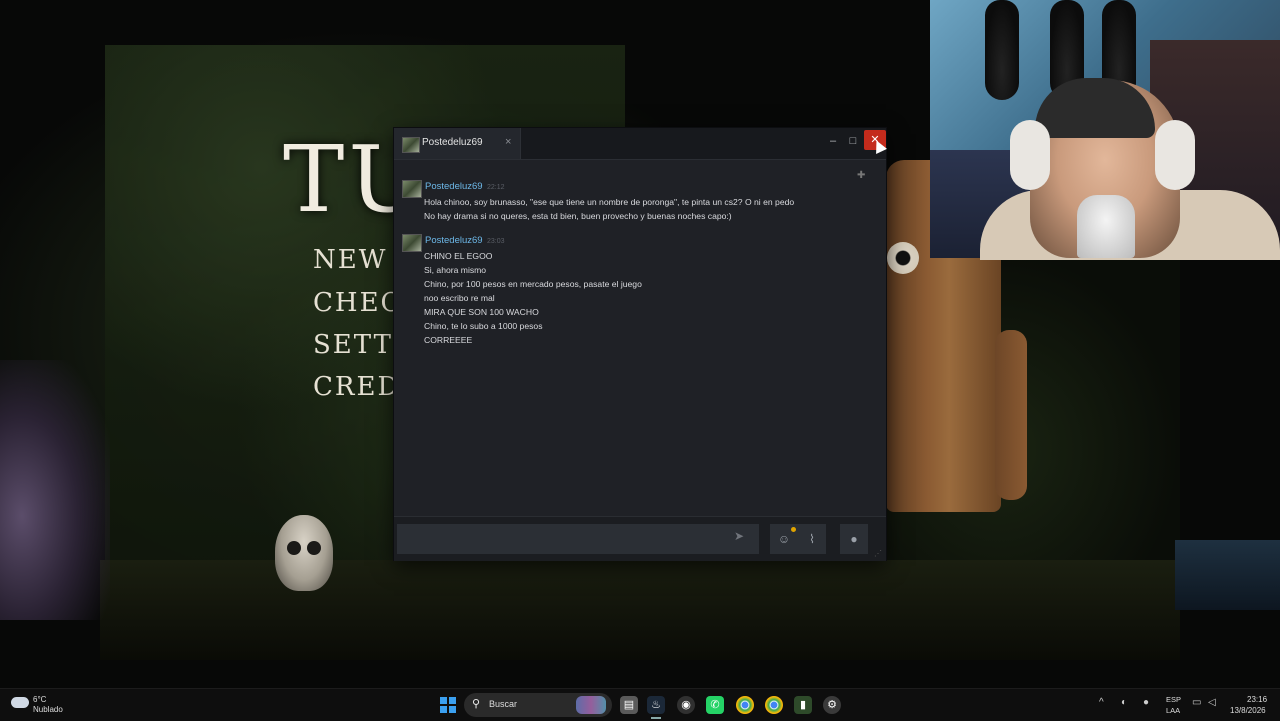  Describe the element at coordinates (459, 298) in the screenshot. I see `message-text: noo escribo re mal` at that location.